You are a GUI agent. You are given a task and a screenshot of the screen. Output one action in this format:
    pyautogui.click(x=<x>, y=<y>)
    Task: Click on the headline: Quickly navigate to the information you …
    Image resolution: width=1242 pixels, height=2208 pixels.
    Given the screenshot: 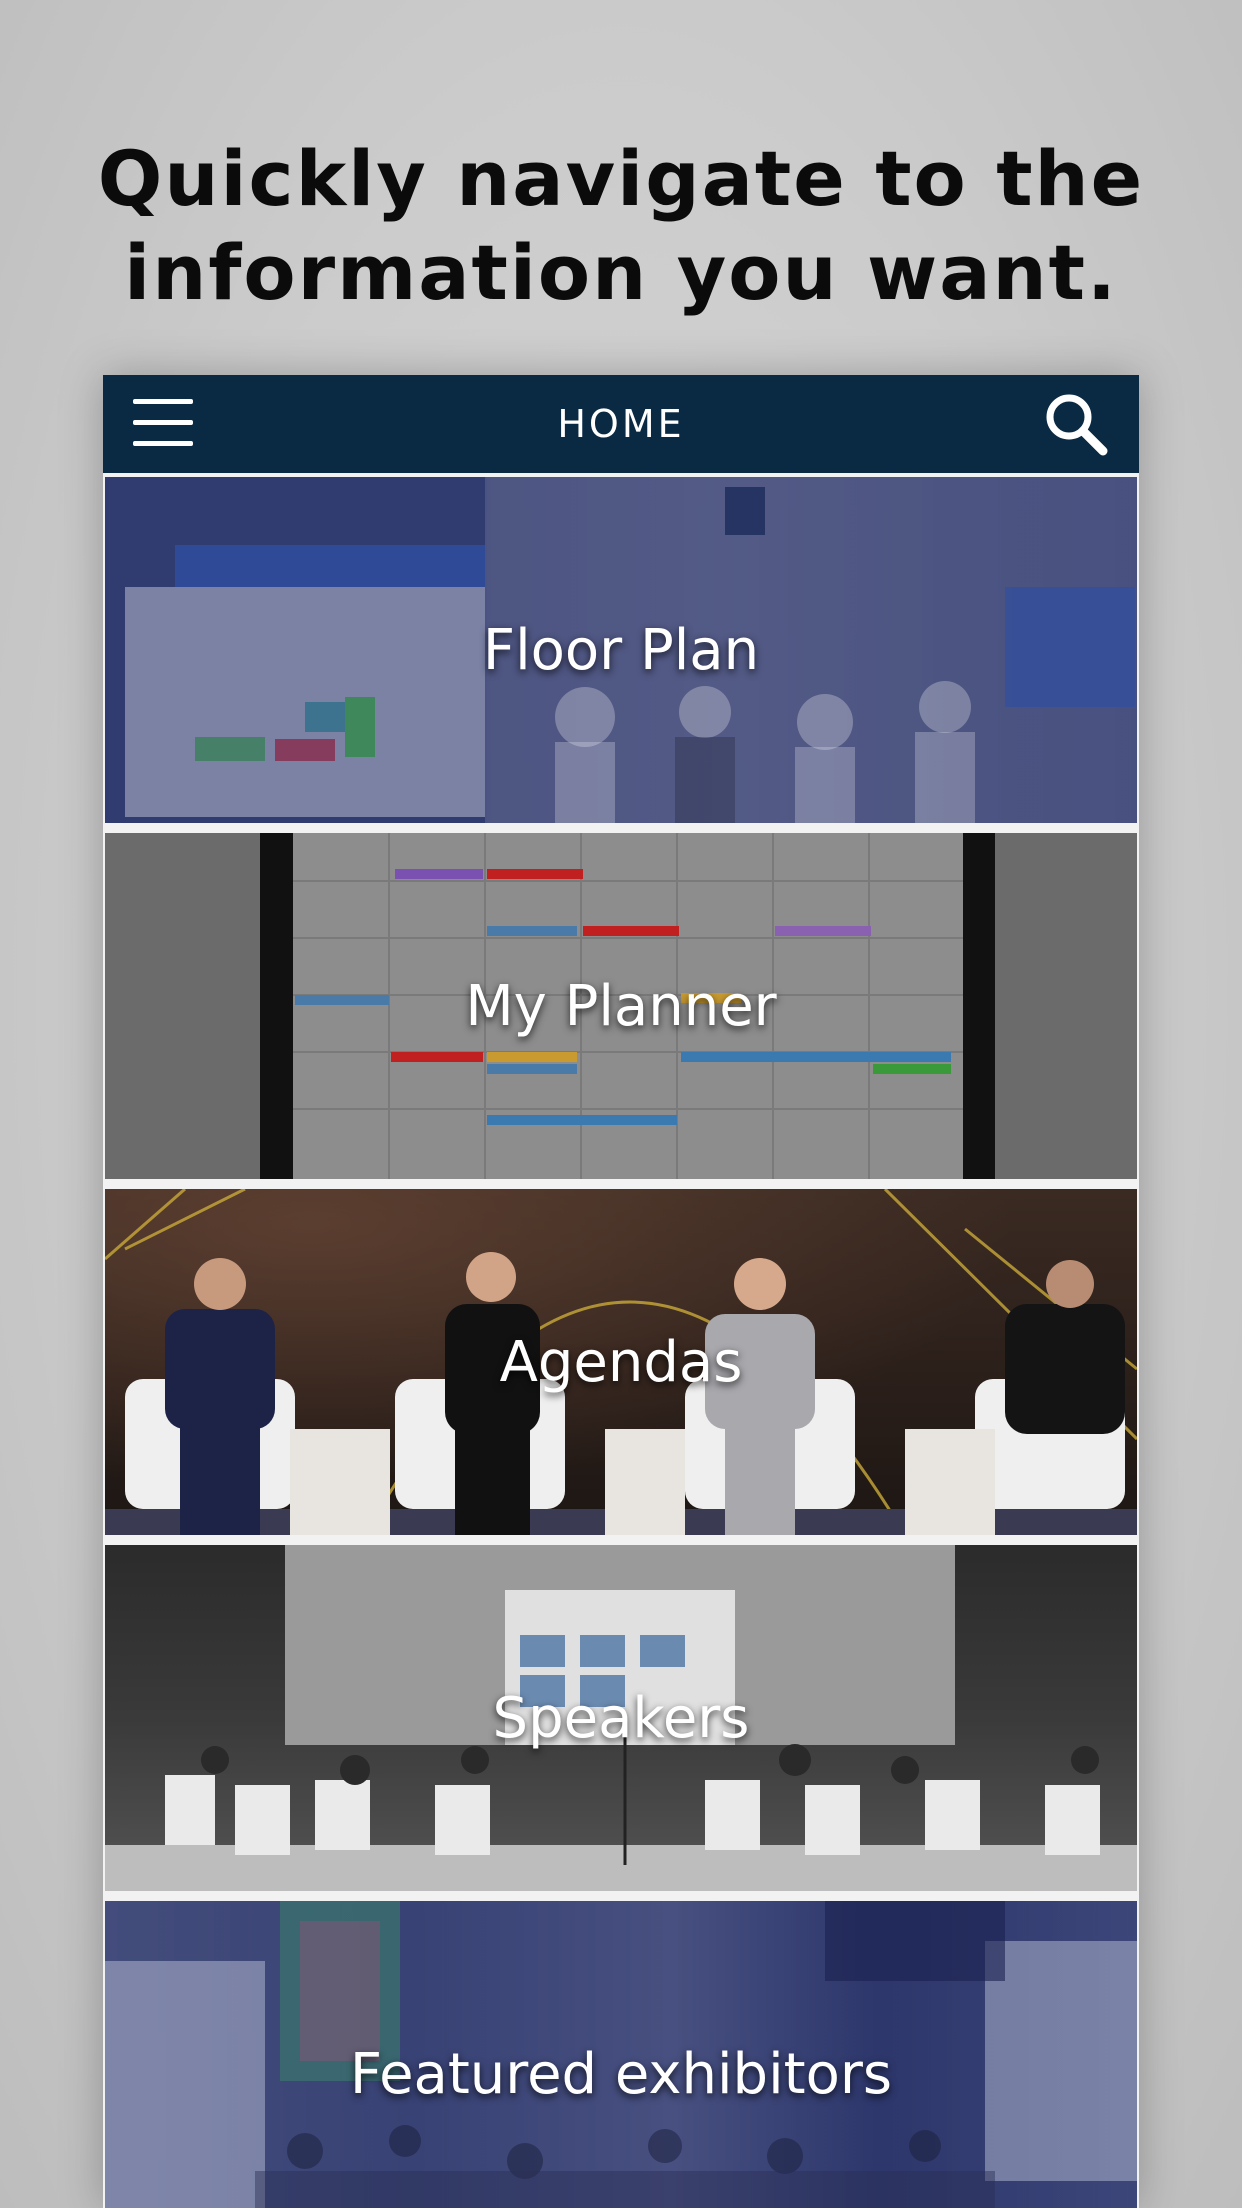 What is the action you would take?
    pyautogui.click(x=621, y=226)
    